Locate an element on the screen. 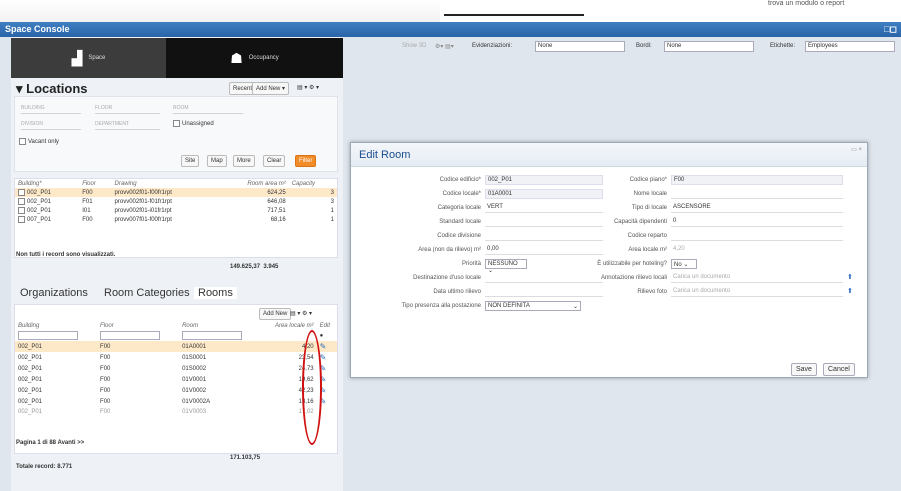  records-warning: Non tutti i record sono visualizzati. is located at coordinates (66, 255).